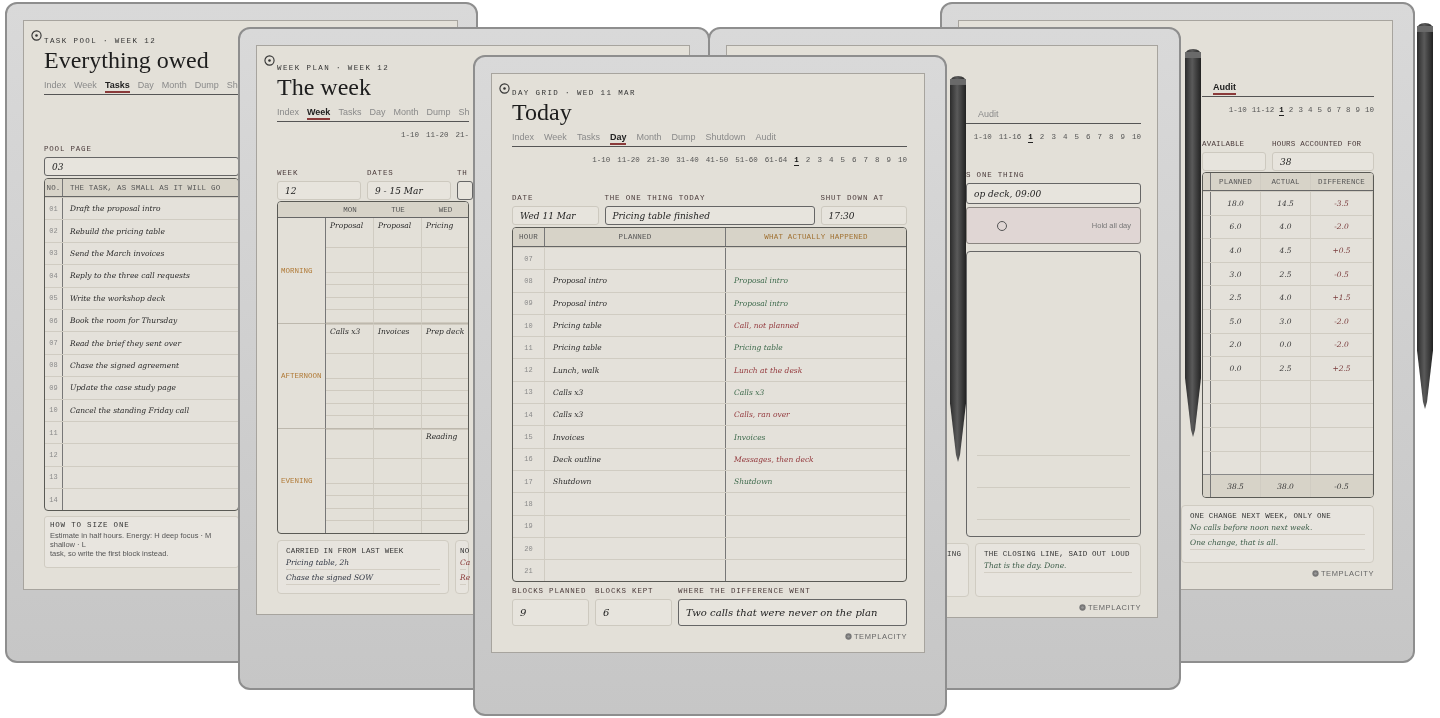  I want to click on nav-tab: Day, so click(618, 138).